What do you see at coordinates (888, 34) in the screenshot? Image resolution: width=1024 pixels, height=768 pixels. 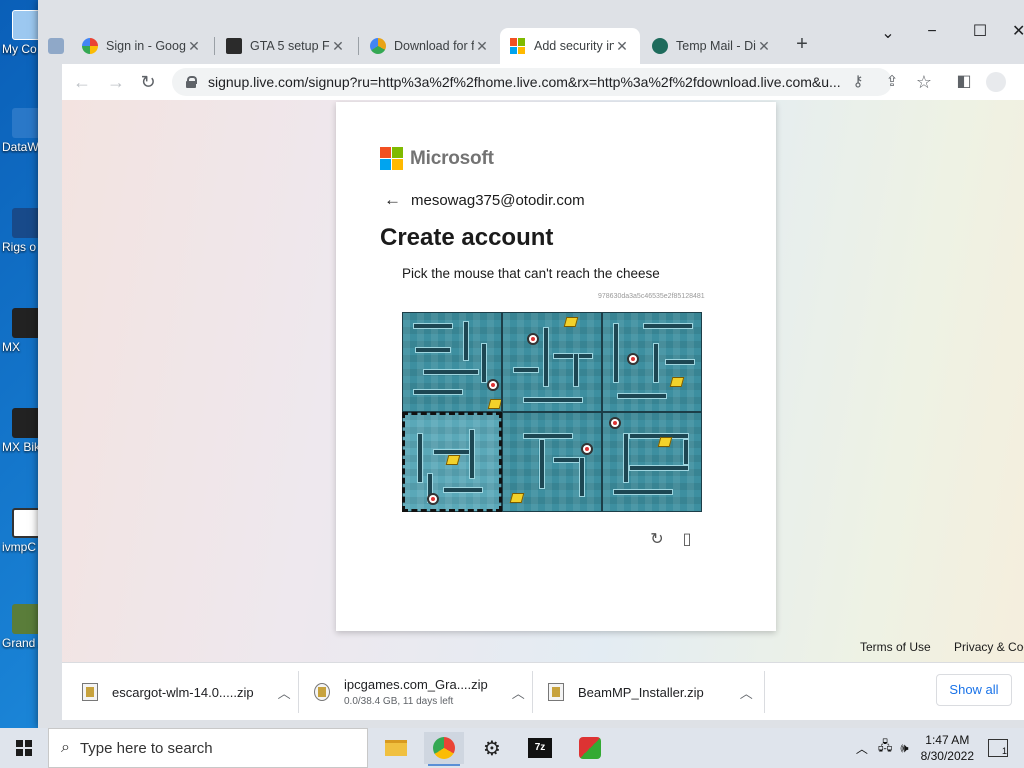 I see `tab-search-chevron-icon: ⌄` at bounding box center [888, 34].